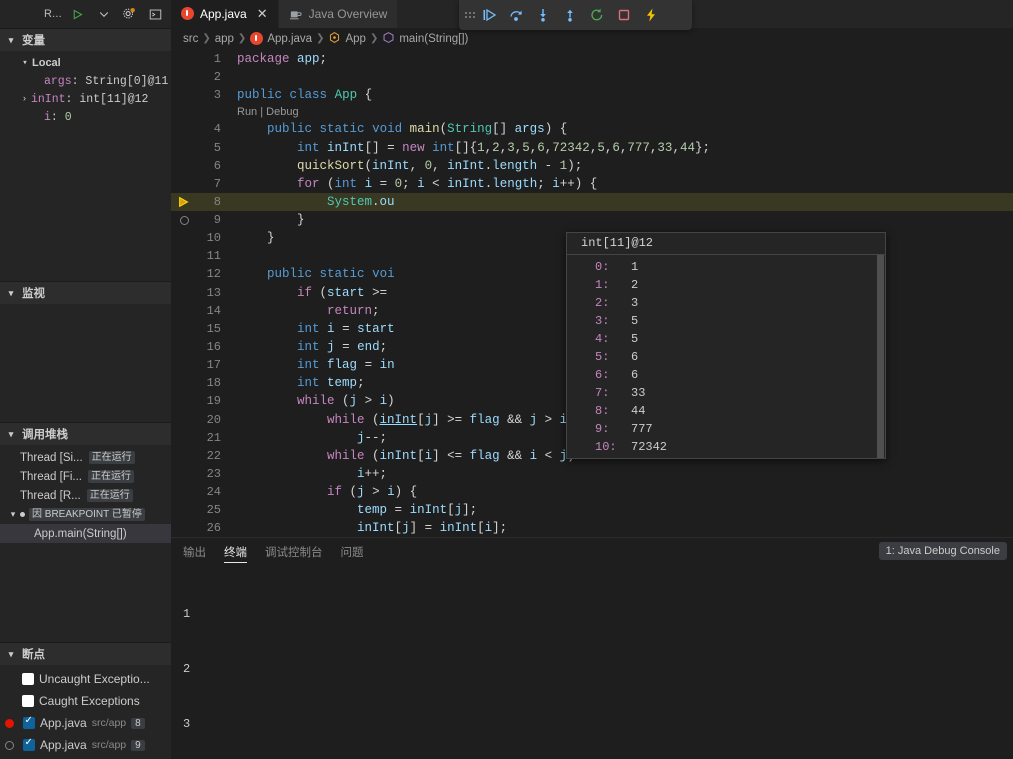 Image resolution: width=1013 pixels, height=759 pixels. Describe the element at coordinates (726, 375) in the screenshot. I see `hover-entry: 6` at that location.